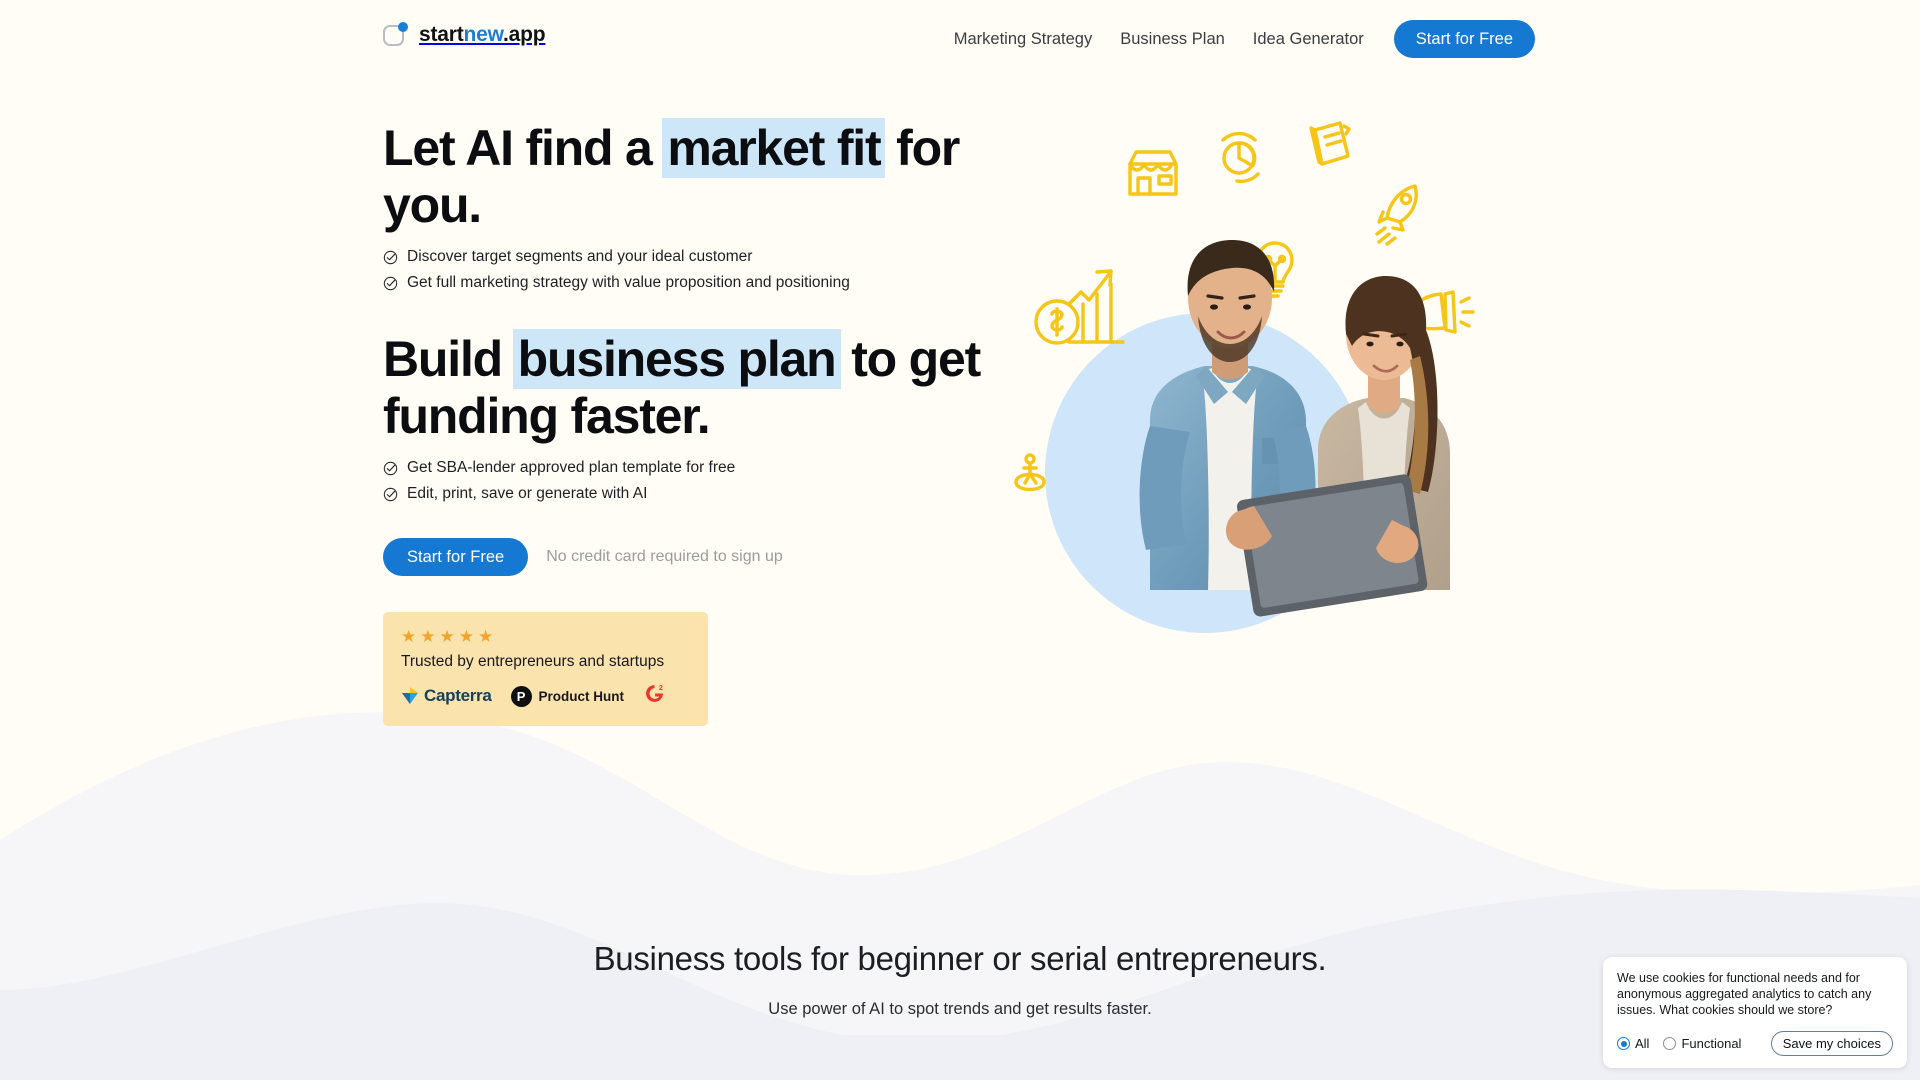 The image size is (1920, 1080). I want to click on bullet-item: Edit, print, save or generate with AI, so click(693, 494).